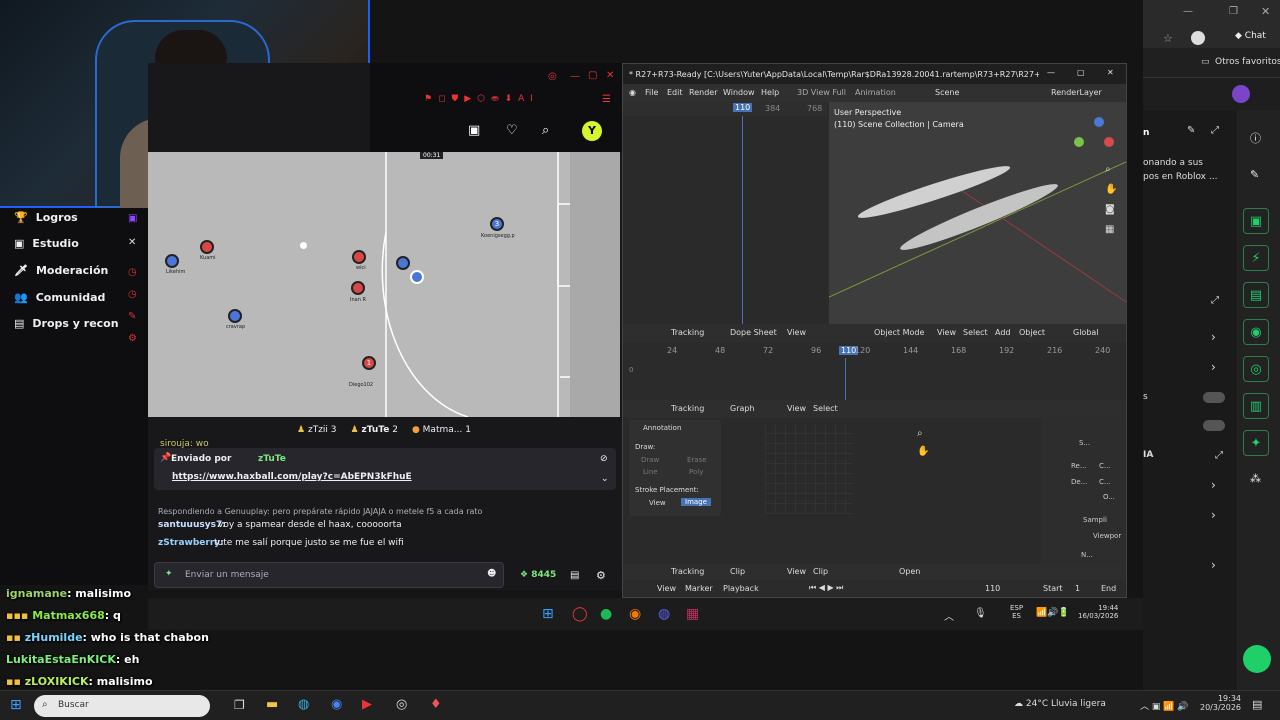 This screenshot has width=1280, height=720. I want to click on poly-button: Poly, so click(696, 472).